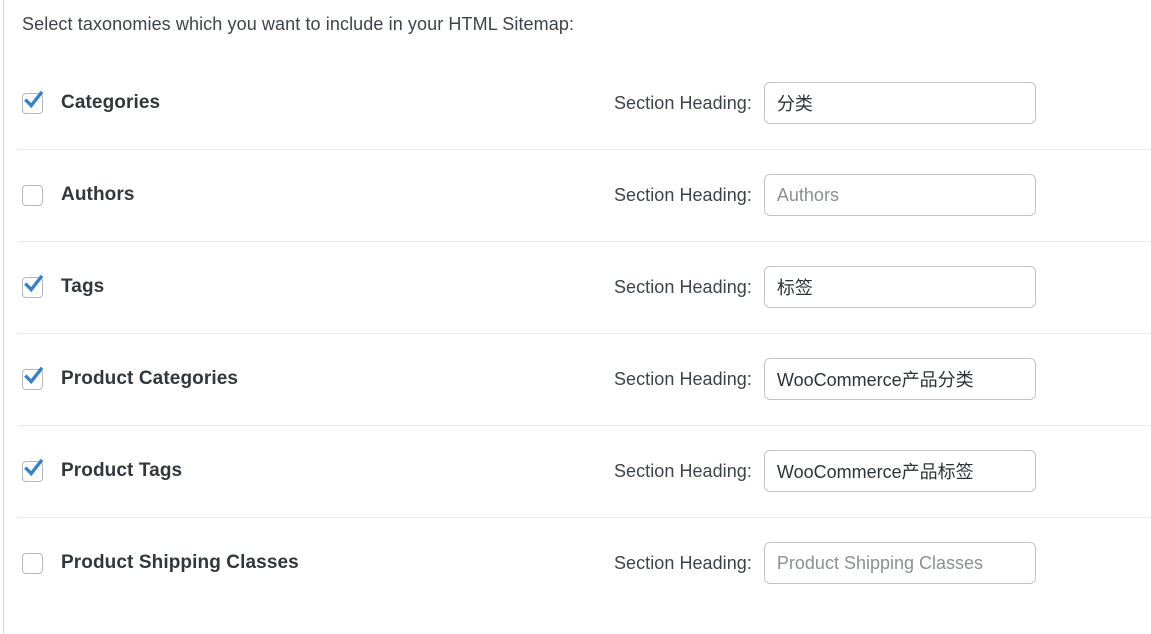 Image resolution: width=1151 pixels, height=634 pixels. What do you see at coordinates (180, 562) in the screenshot?
I see `taxonomy-label: Product Shipping Classes` at bounding box center [180, 562].